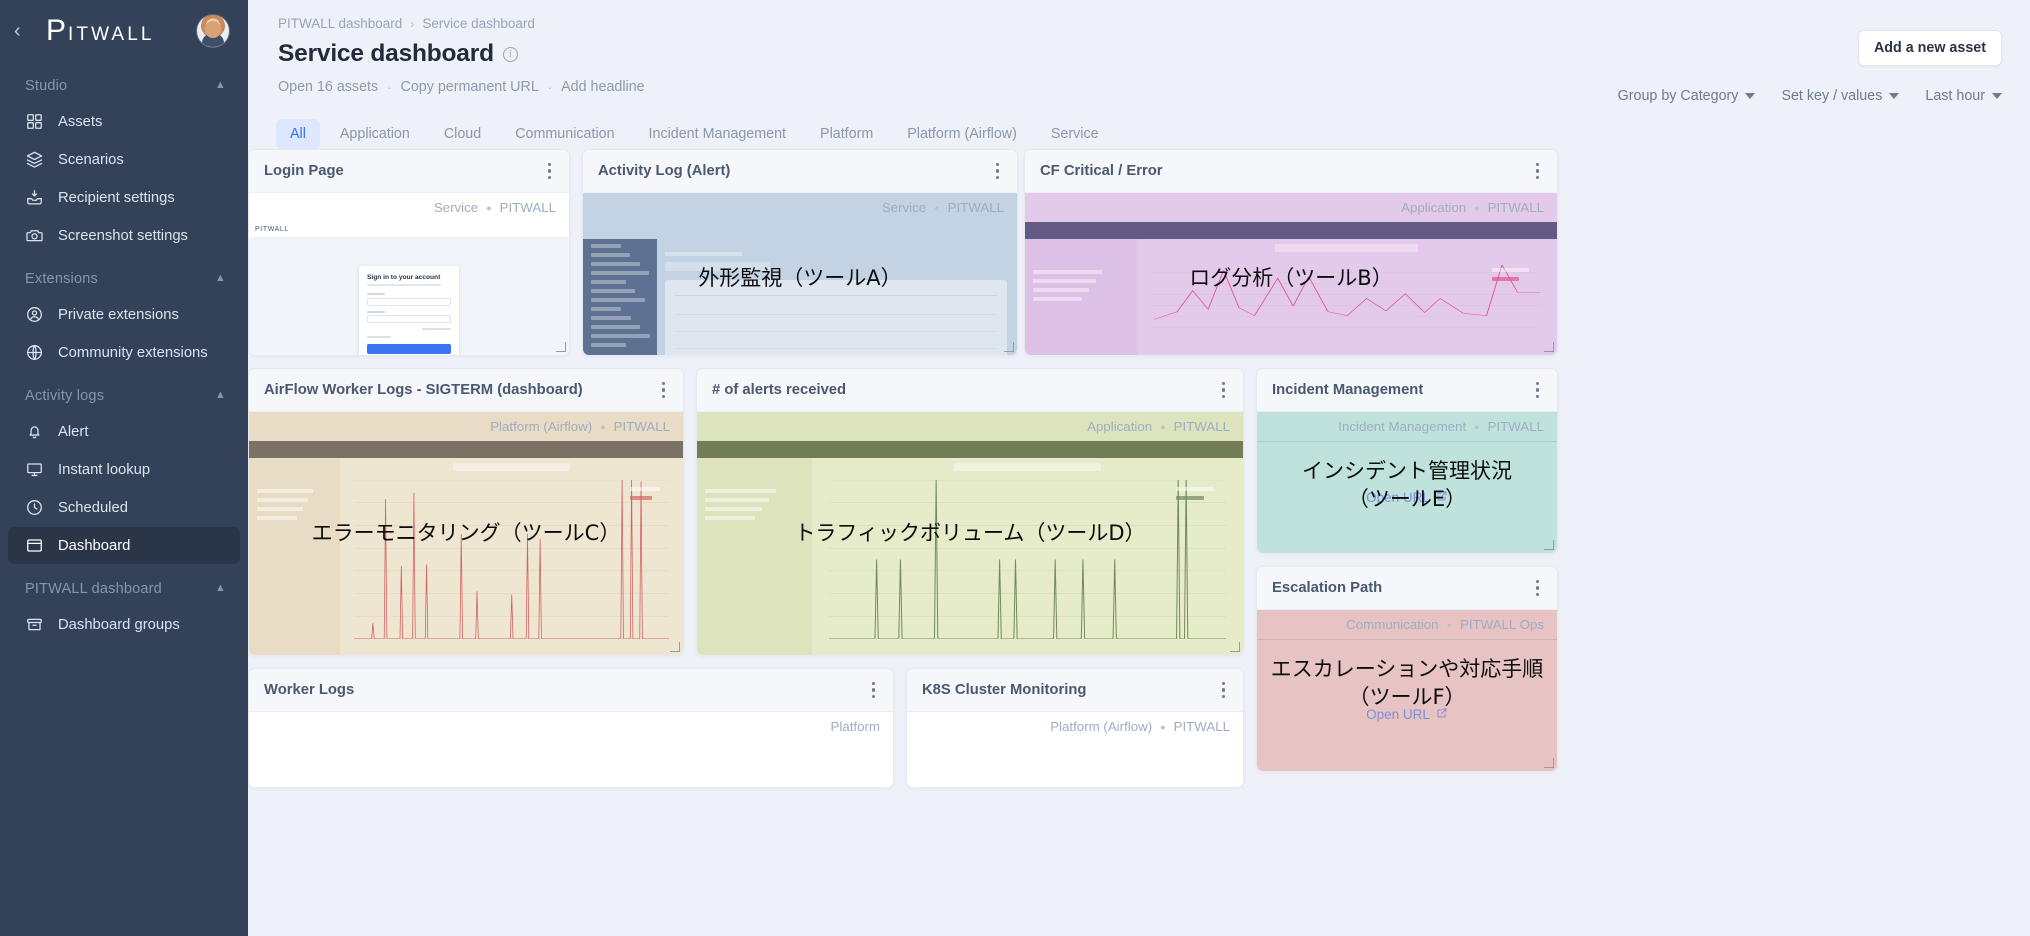  Describe the element at coordinates (1291, 274) in the screenshot. I see `card-body: Application ● PITWALL ログ分析（ツールB）` at that location.